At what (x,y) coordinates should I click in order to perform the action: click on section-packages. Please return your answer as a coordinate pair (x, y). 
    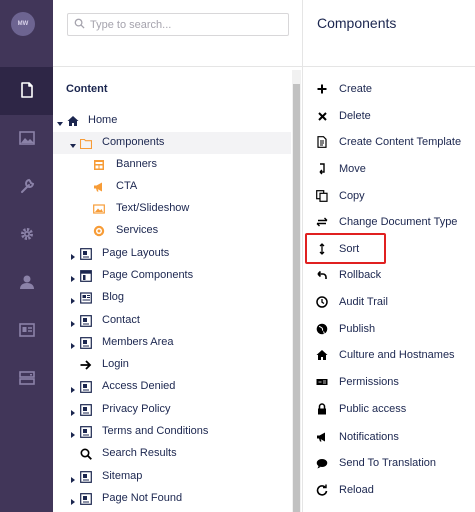
    Looking at the image, I should click on (26, 235).